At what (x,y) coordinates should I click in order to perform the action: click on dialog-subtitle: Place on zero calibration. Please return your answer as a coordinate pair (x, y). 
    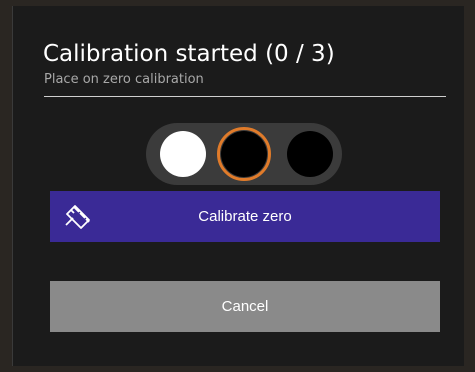
    Looking at the image, I should click on (124, 79).